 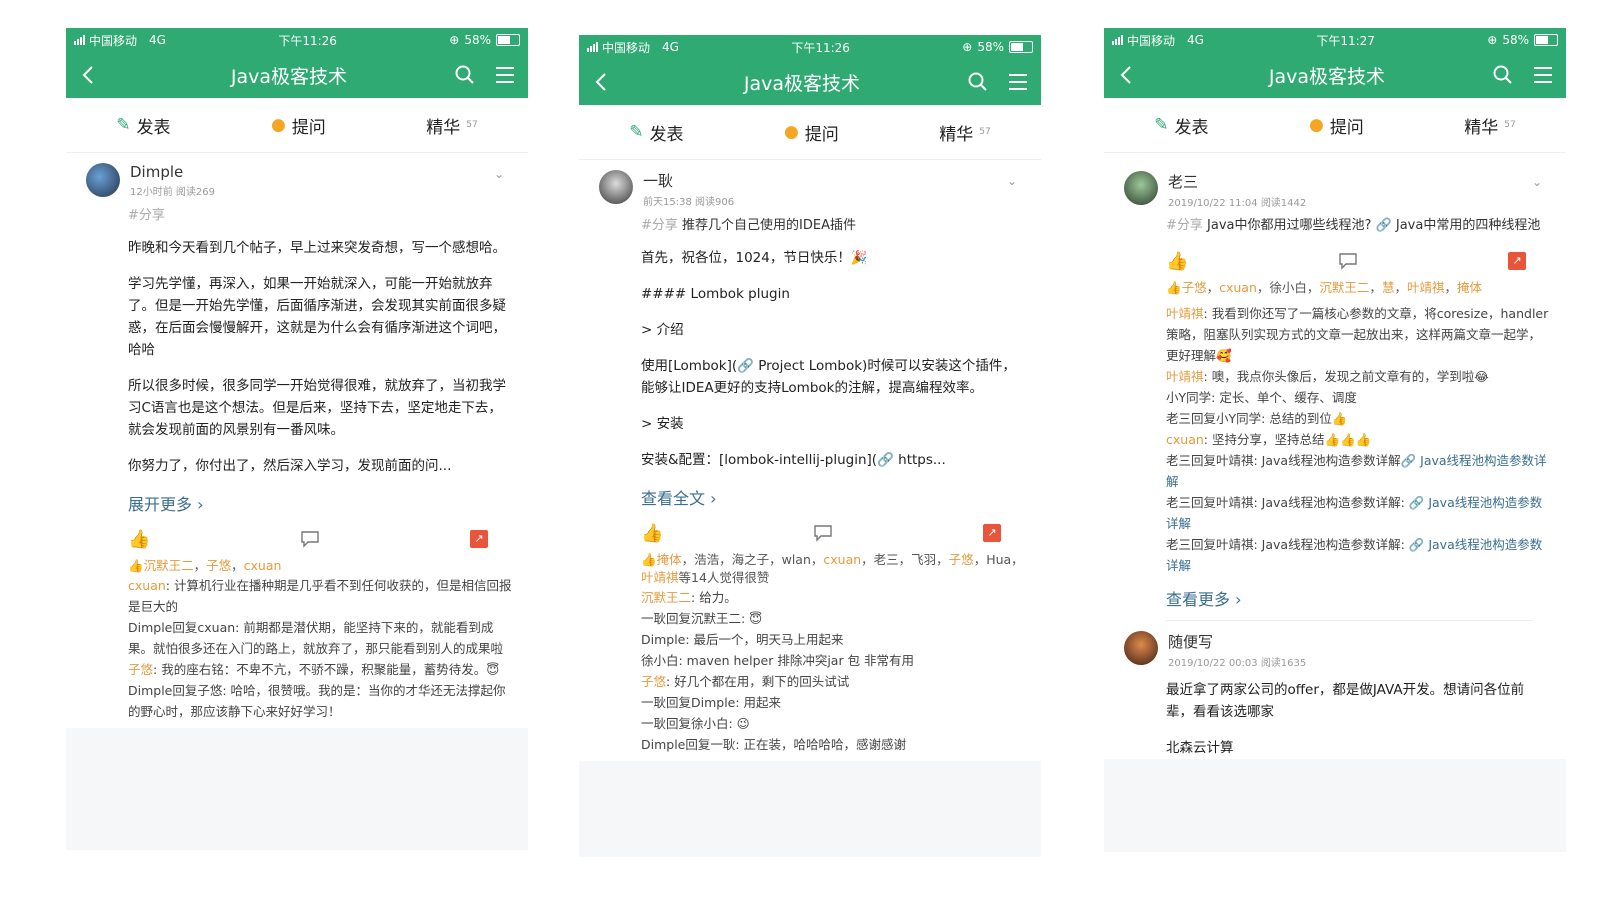 What do you see at coordinates (967, 47) in the screenshot?
I see `rotation-lock-icon: ⊕` at bounding box center [967, 47].